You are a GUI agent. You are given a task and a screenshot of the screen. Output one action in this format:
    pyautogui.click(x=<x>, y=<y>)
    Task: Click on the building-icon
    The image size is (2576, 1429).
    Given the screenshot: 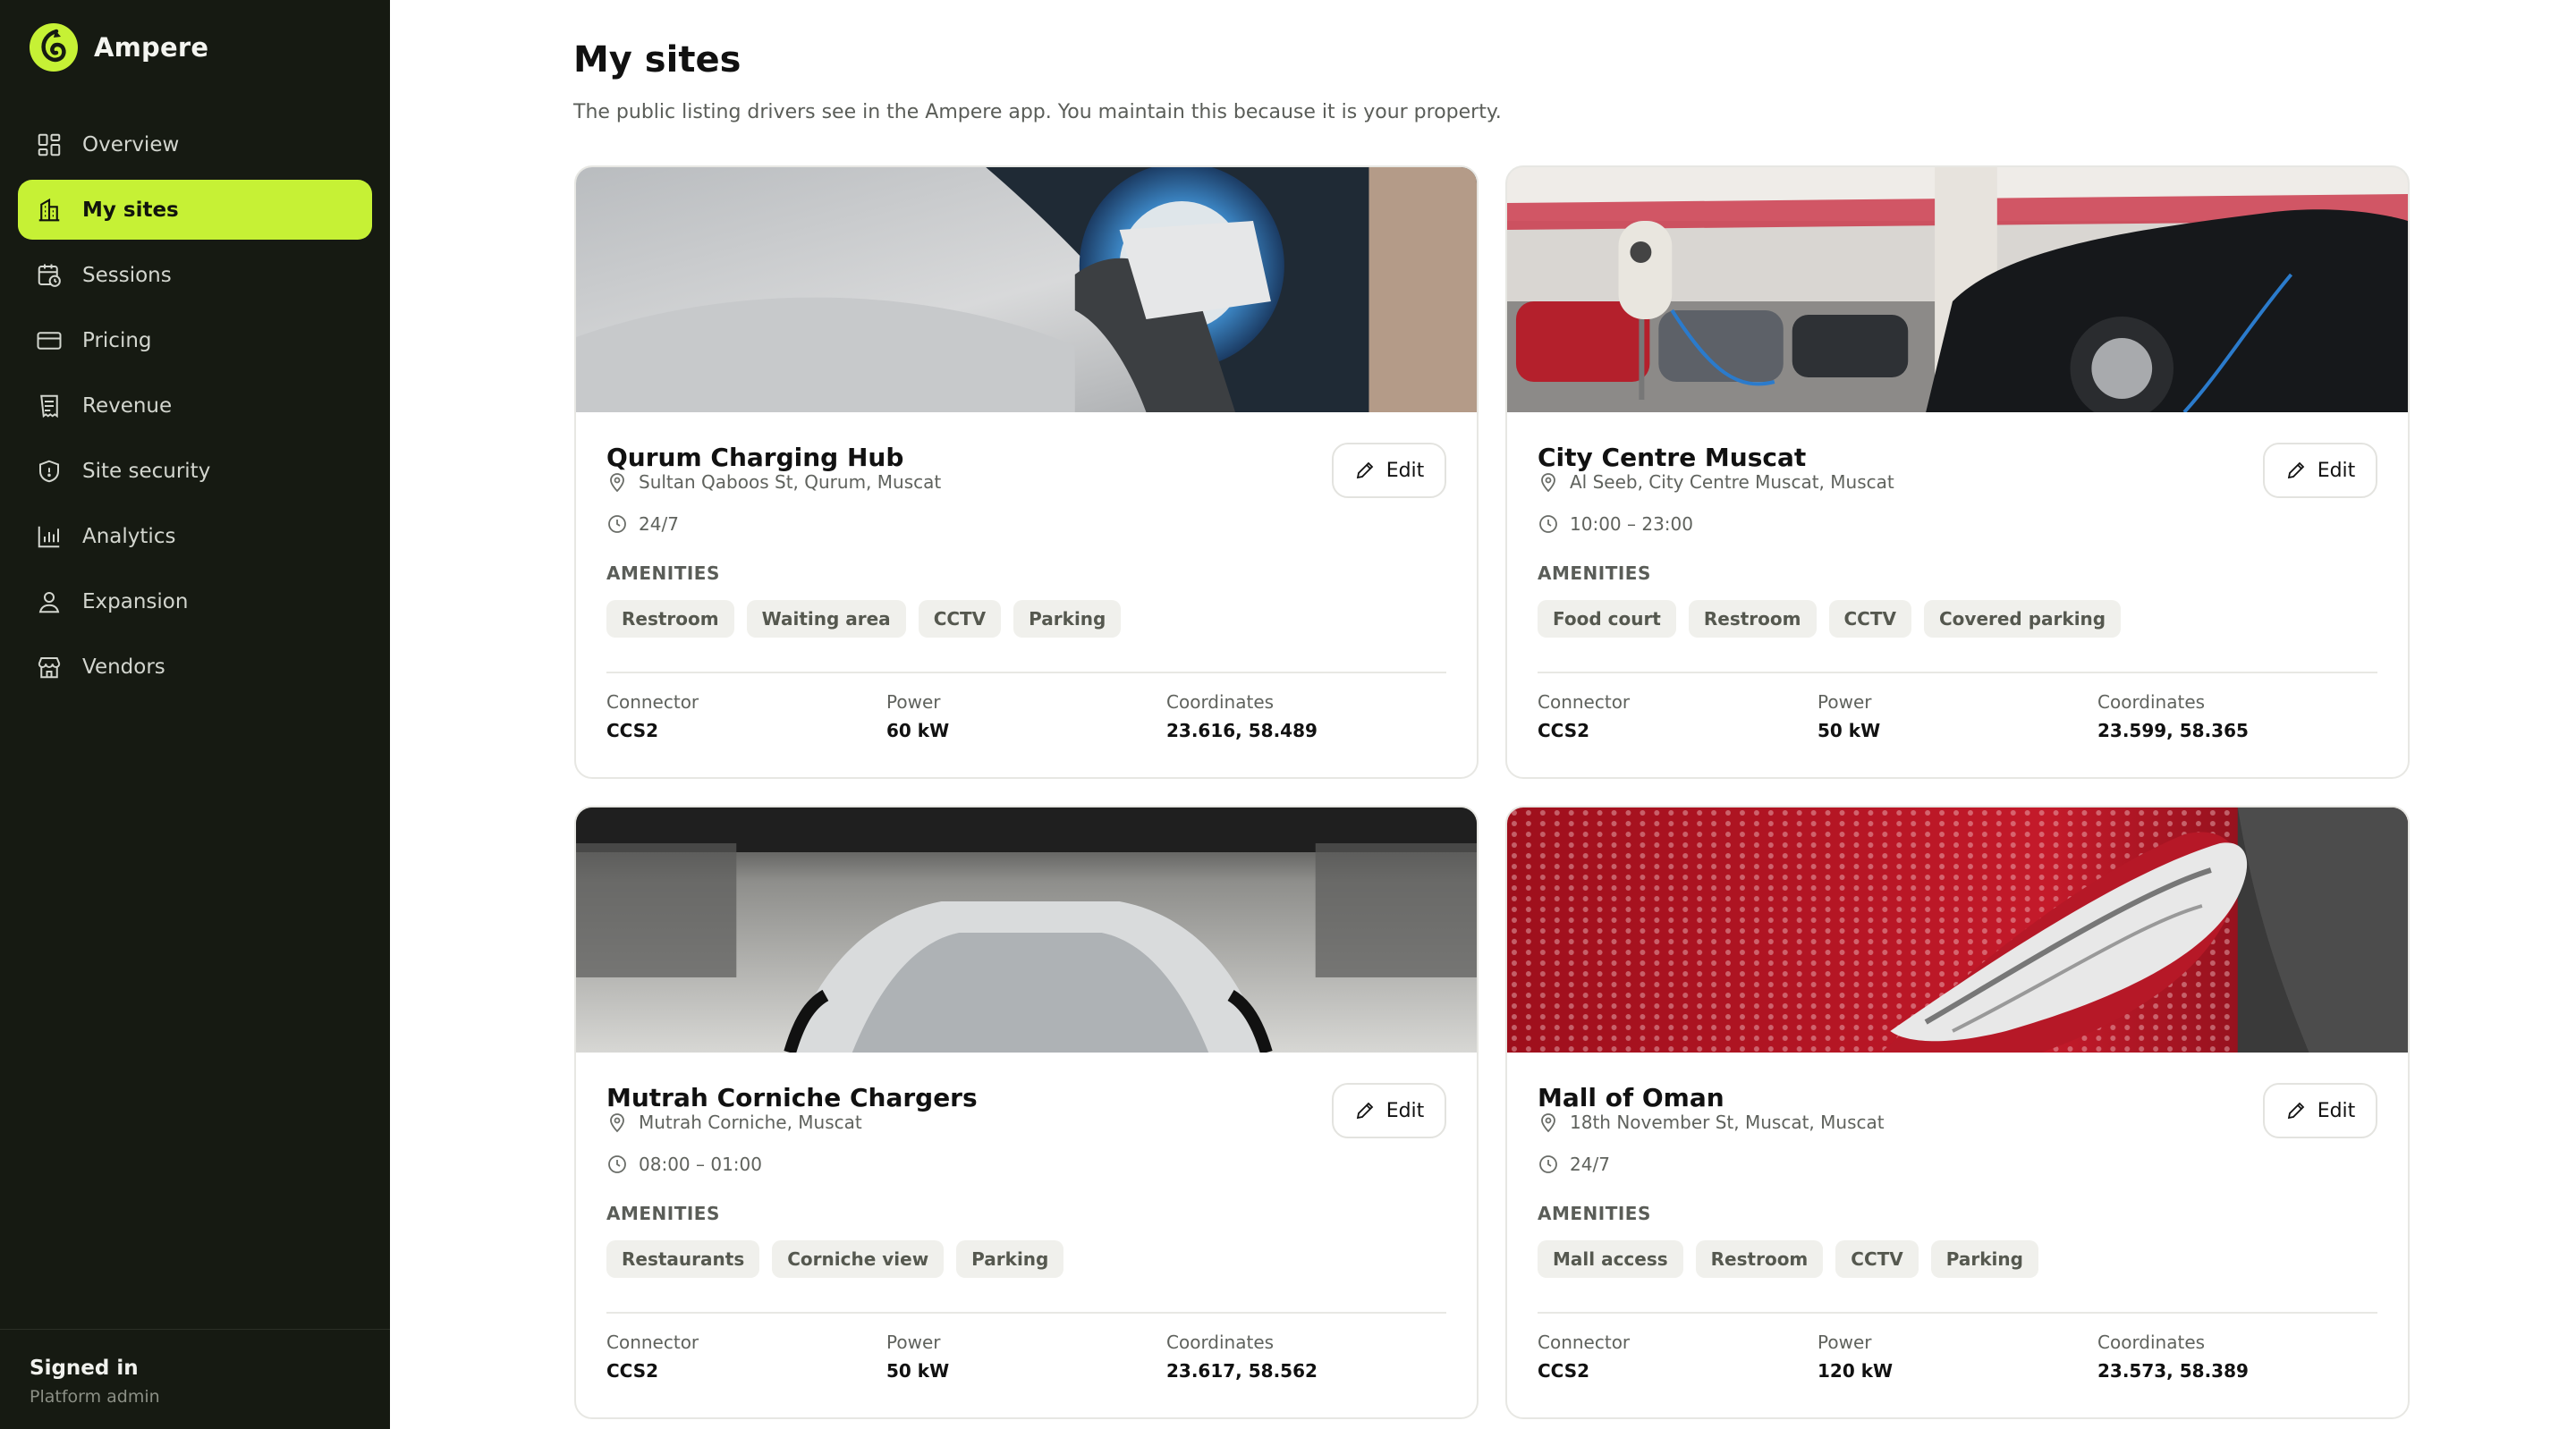 What is the action you would take?
    pyautogui.click(x=49, y=209)
    